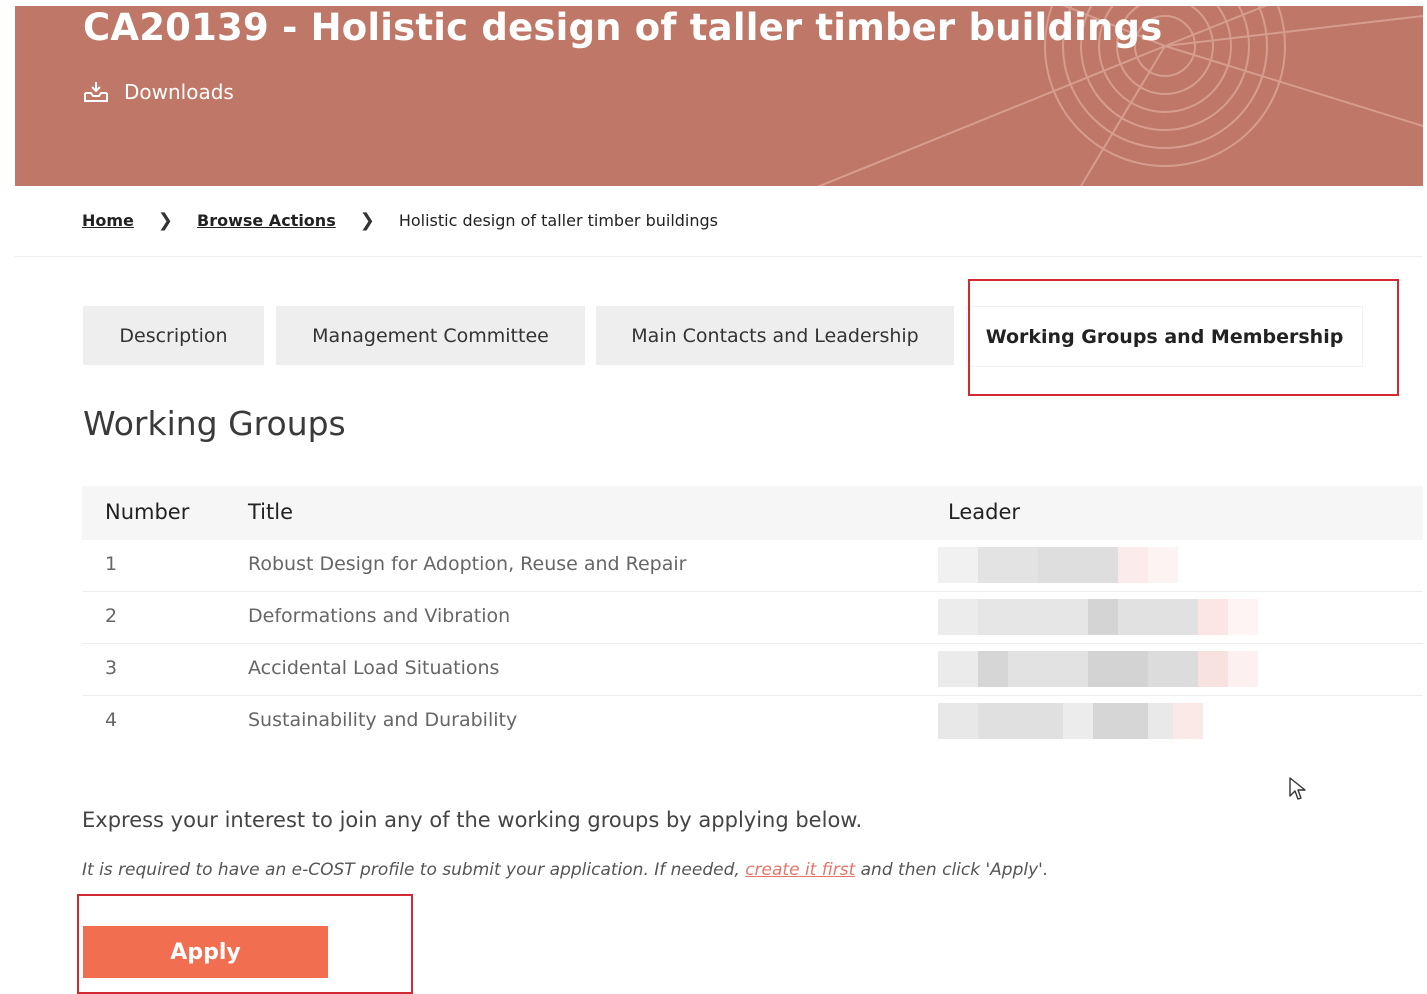  Describe the element at coordinates (1298, 791) in the screenshot. I see `mouse-pointer-icon` at that location.